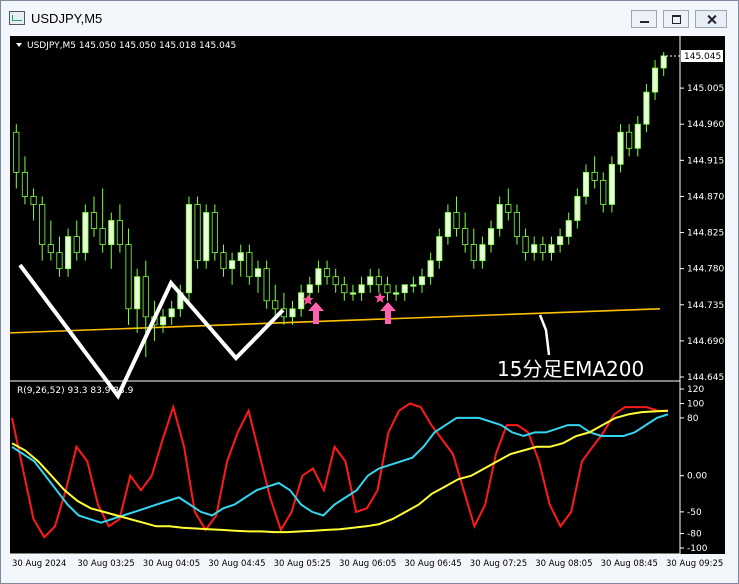 The width and height of the screenshot is (739, 584). I want to click on price-tick-label: 144.960, so click(705, 125).